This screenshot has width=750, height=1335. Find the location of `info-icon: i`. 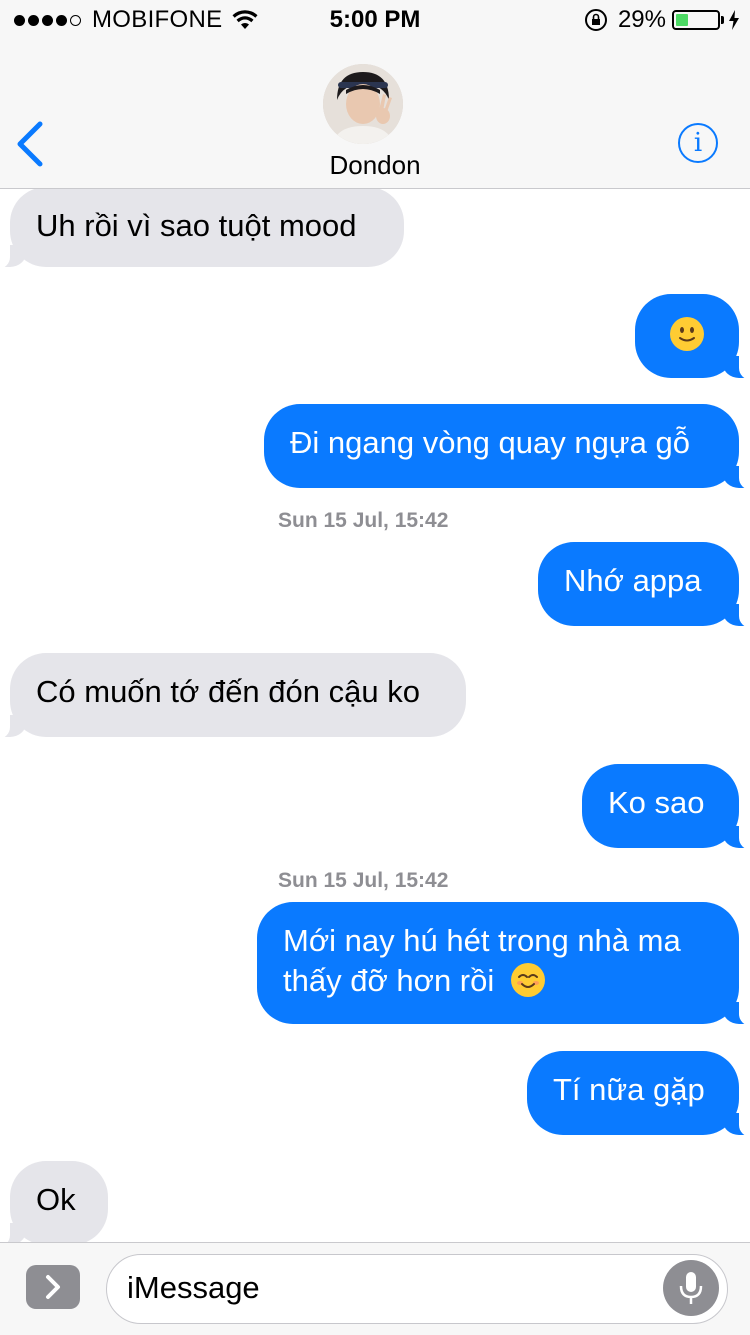

info-icon: i is located at coordinates (698, 143).